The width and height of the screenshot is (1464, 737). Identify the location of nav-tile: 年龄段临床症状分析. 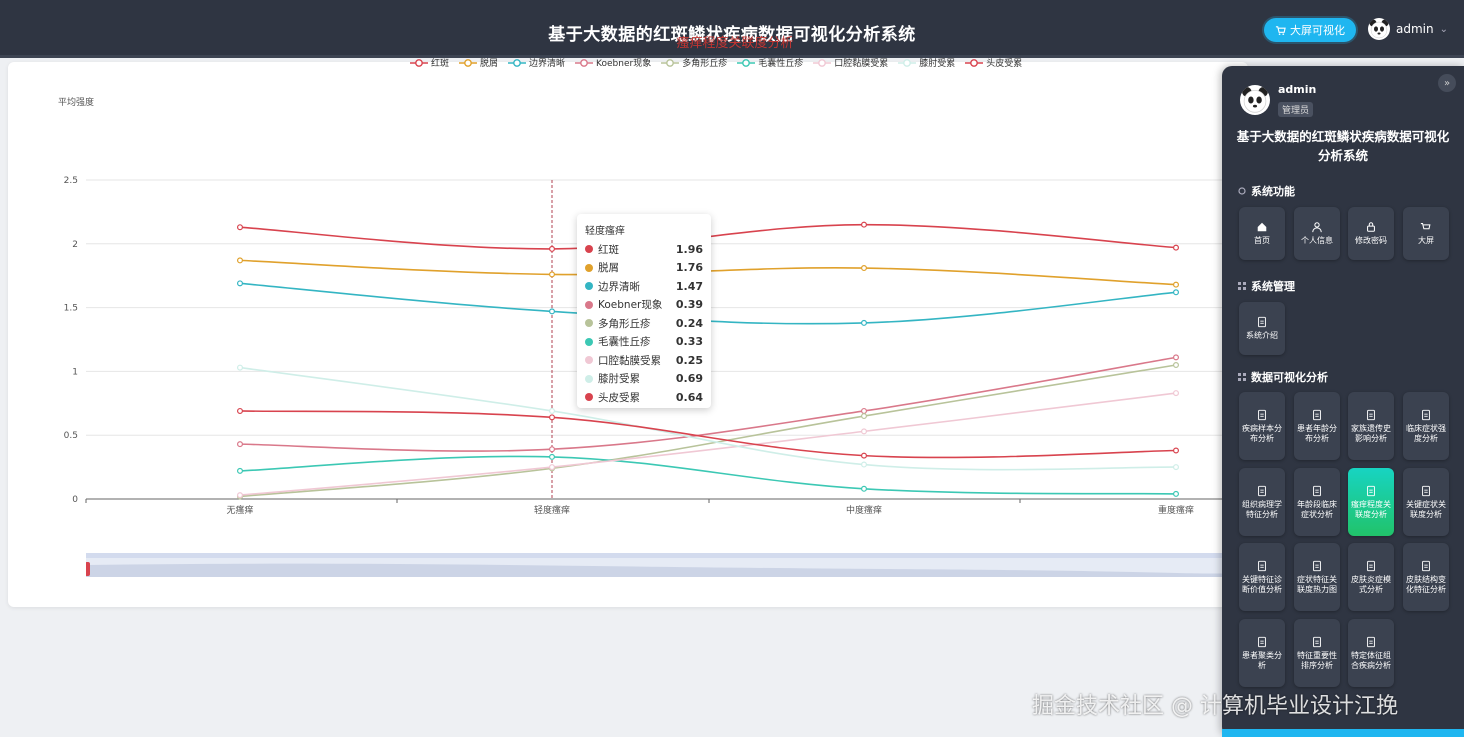
(1317, 502).